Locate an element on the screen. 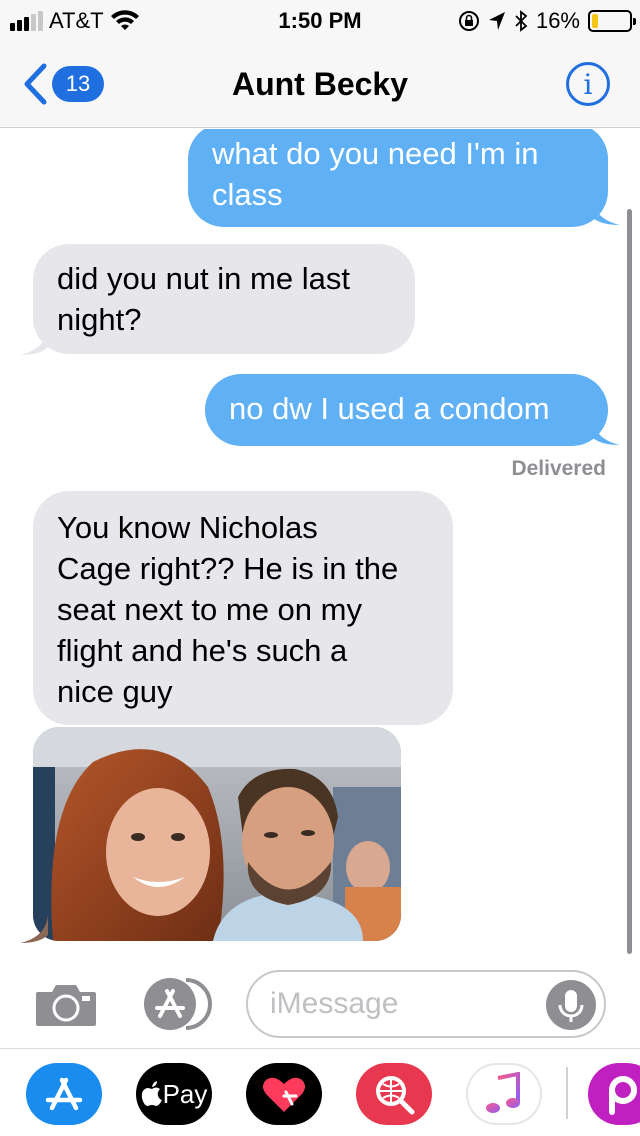 The height and width of the screenshot is (1136, 640). message-line: nice guy is located at coordinates (115, 691).